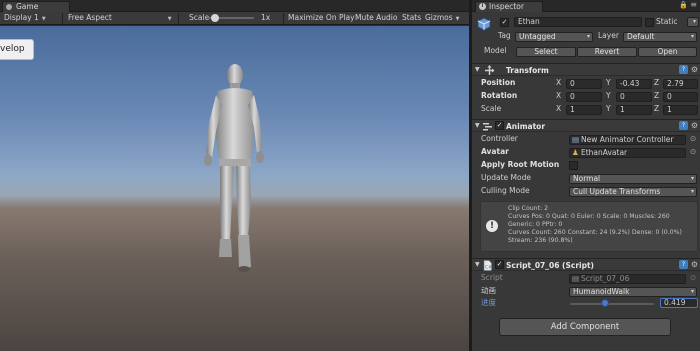 This screenshot has height=351, width=700. Describe the element at coordinates (584, 97) in the screenshot. I see `rotation-x-field: 0` at that location.